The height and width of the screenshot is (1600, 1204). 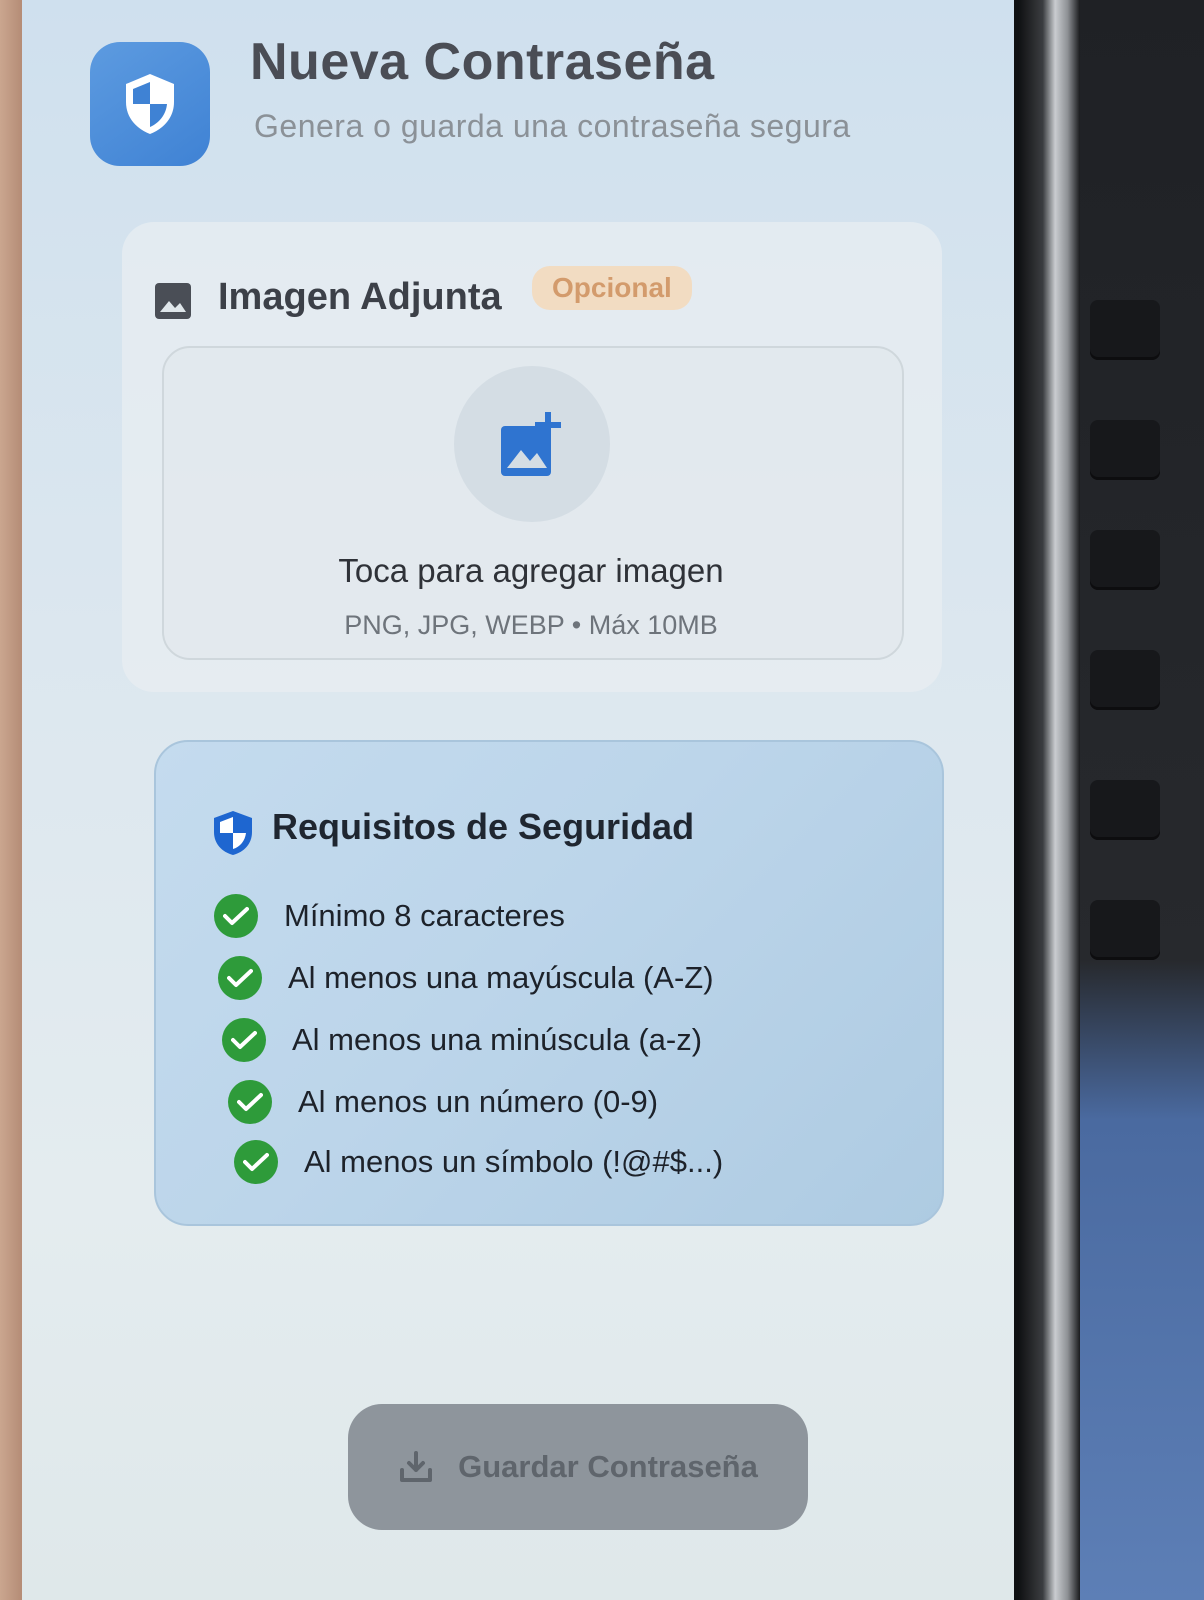 I want to click on requirement-item: Mínimo 8 caracteres, so click(x=389, y=916).